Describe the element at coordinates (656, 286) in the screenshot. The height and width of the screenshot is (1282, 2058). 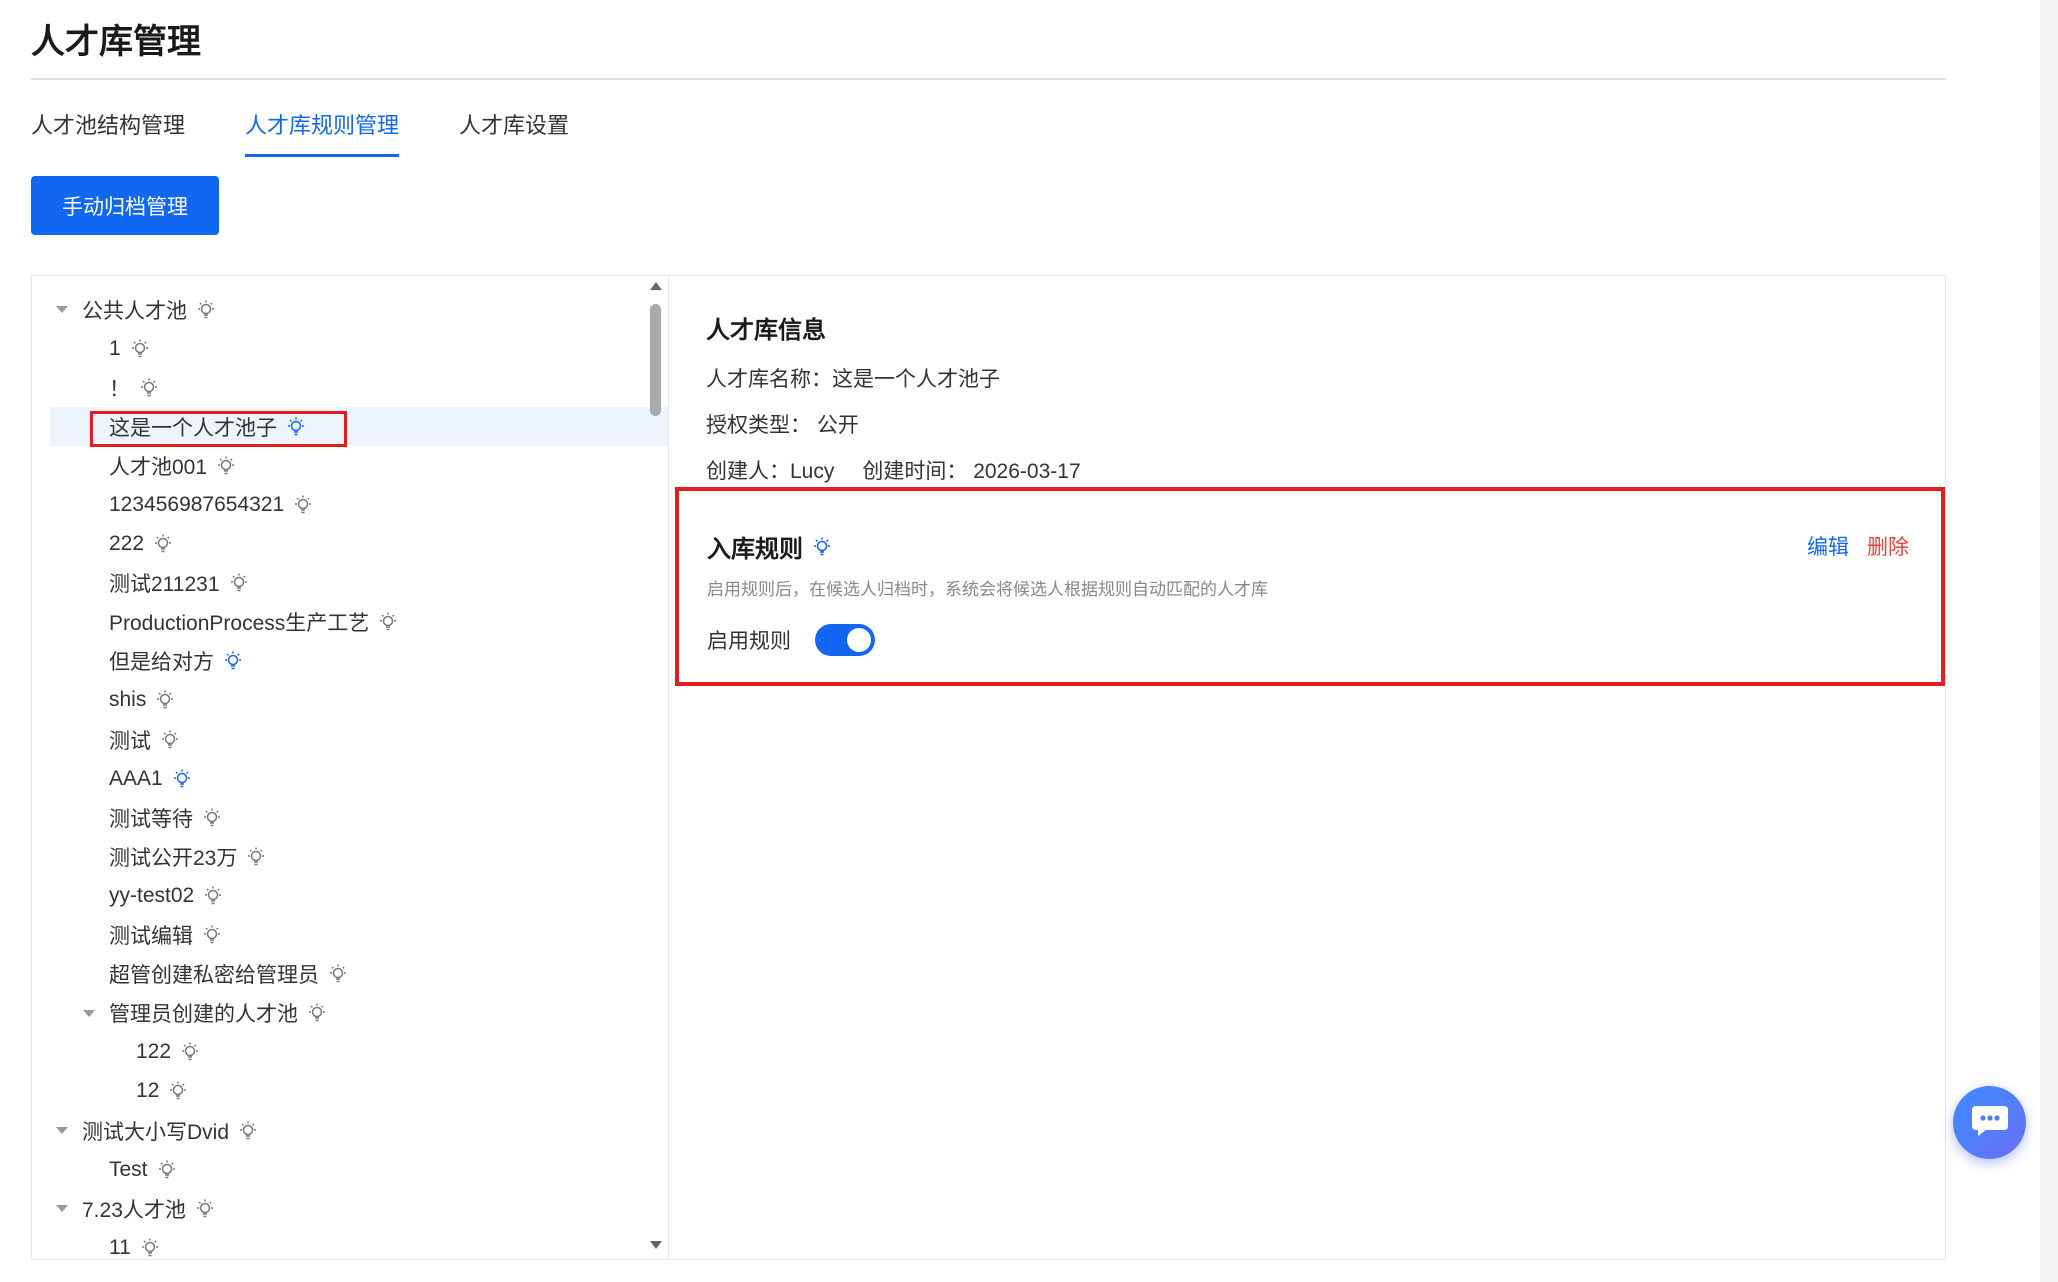
I see `scroll-up-arrow-icon` at that location.